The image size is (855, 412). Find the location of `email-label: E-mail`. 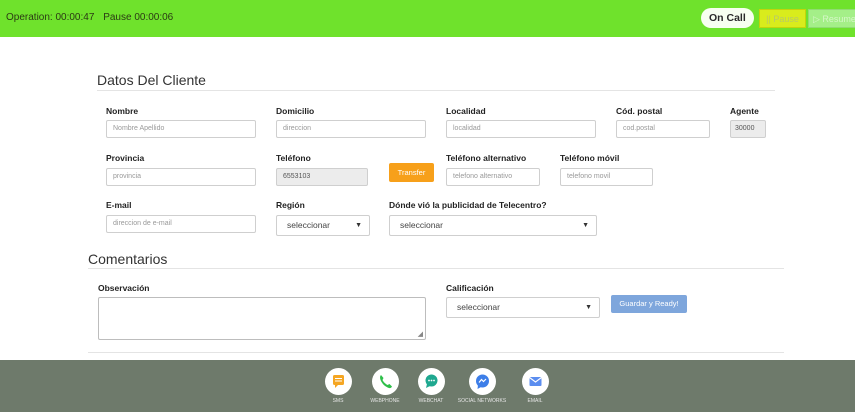

email-label: E-mail is located at coordinates (119, 205).